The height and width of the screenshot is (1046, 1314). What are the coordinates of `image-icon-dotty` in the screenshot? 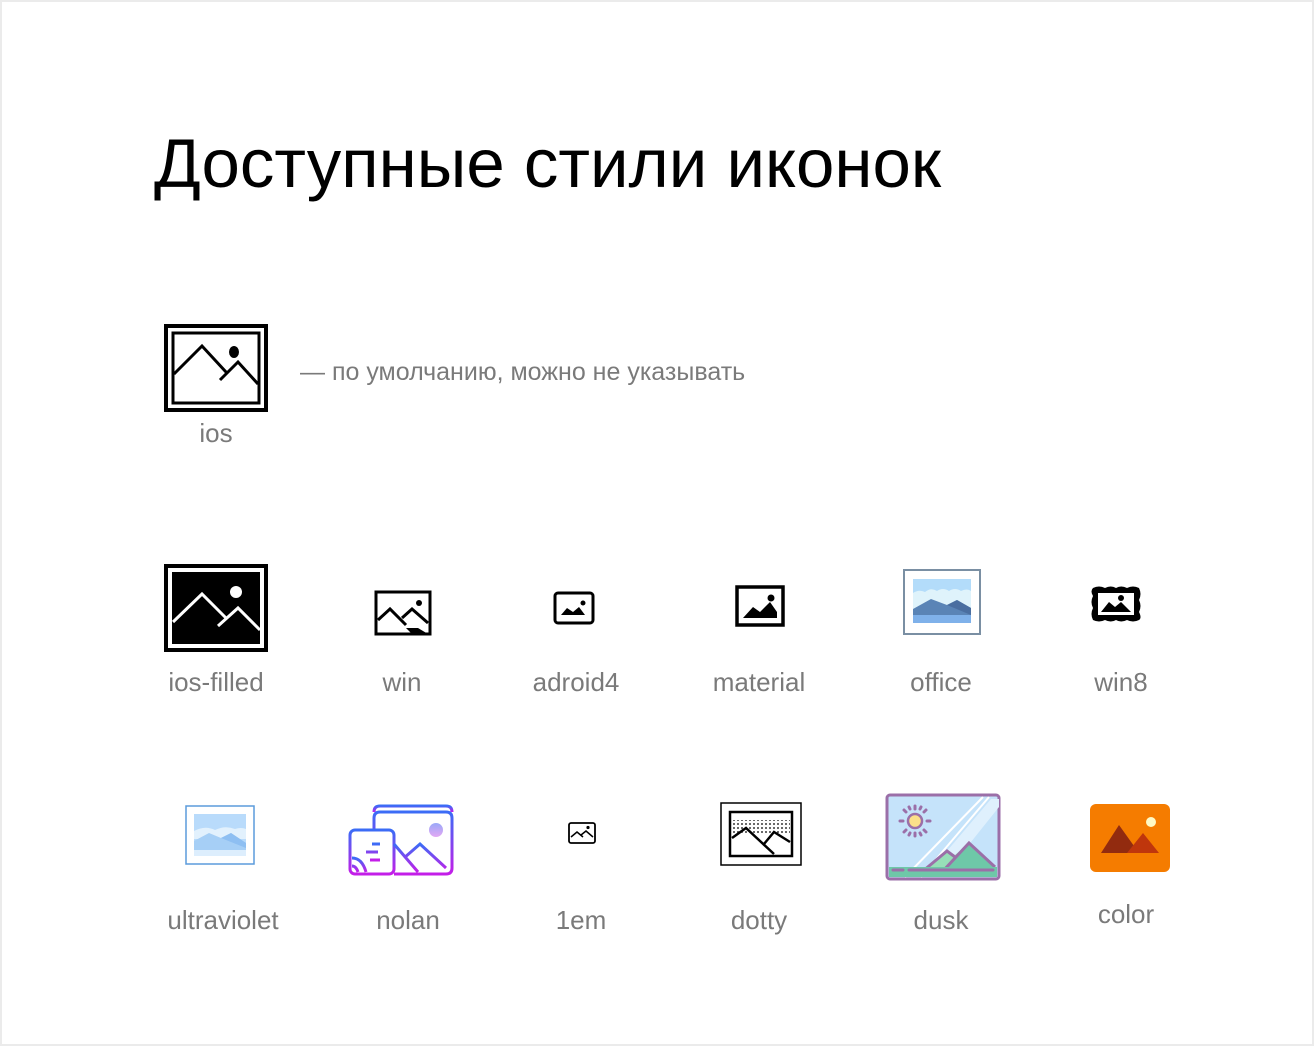 It's located at (761, 834).